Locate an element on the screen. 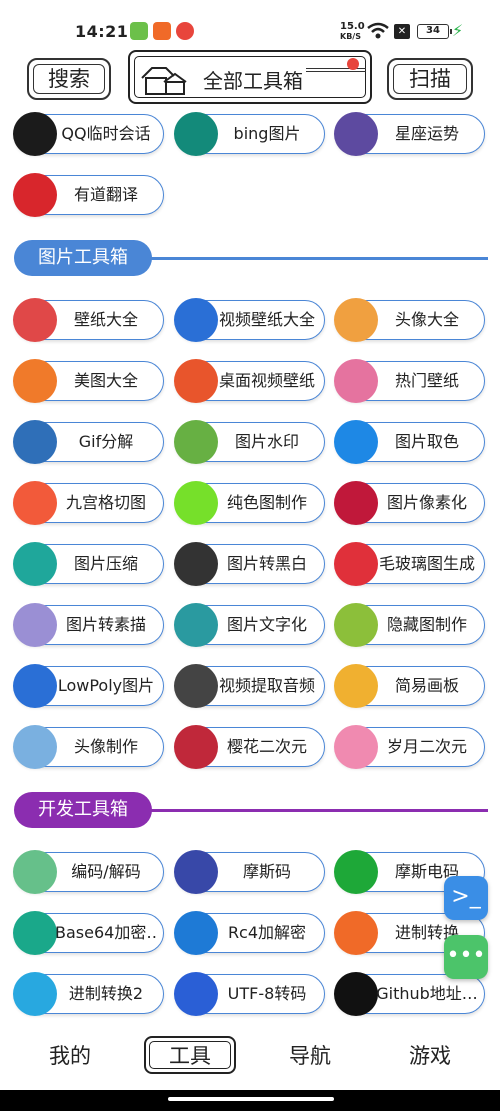  battery-icon: 34 is located at coordinates (434, 31).